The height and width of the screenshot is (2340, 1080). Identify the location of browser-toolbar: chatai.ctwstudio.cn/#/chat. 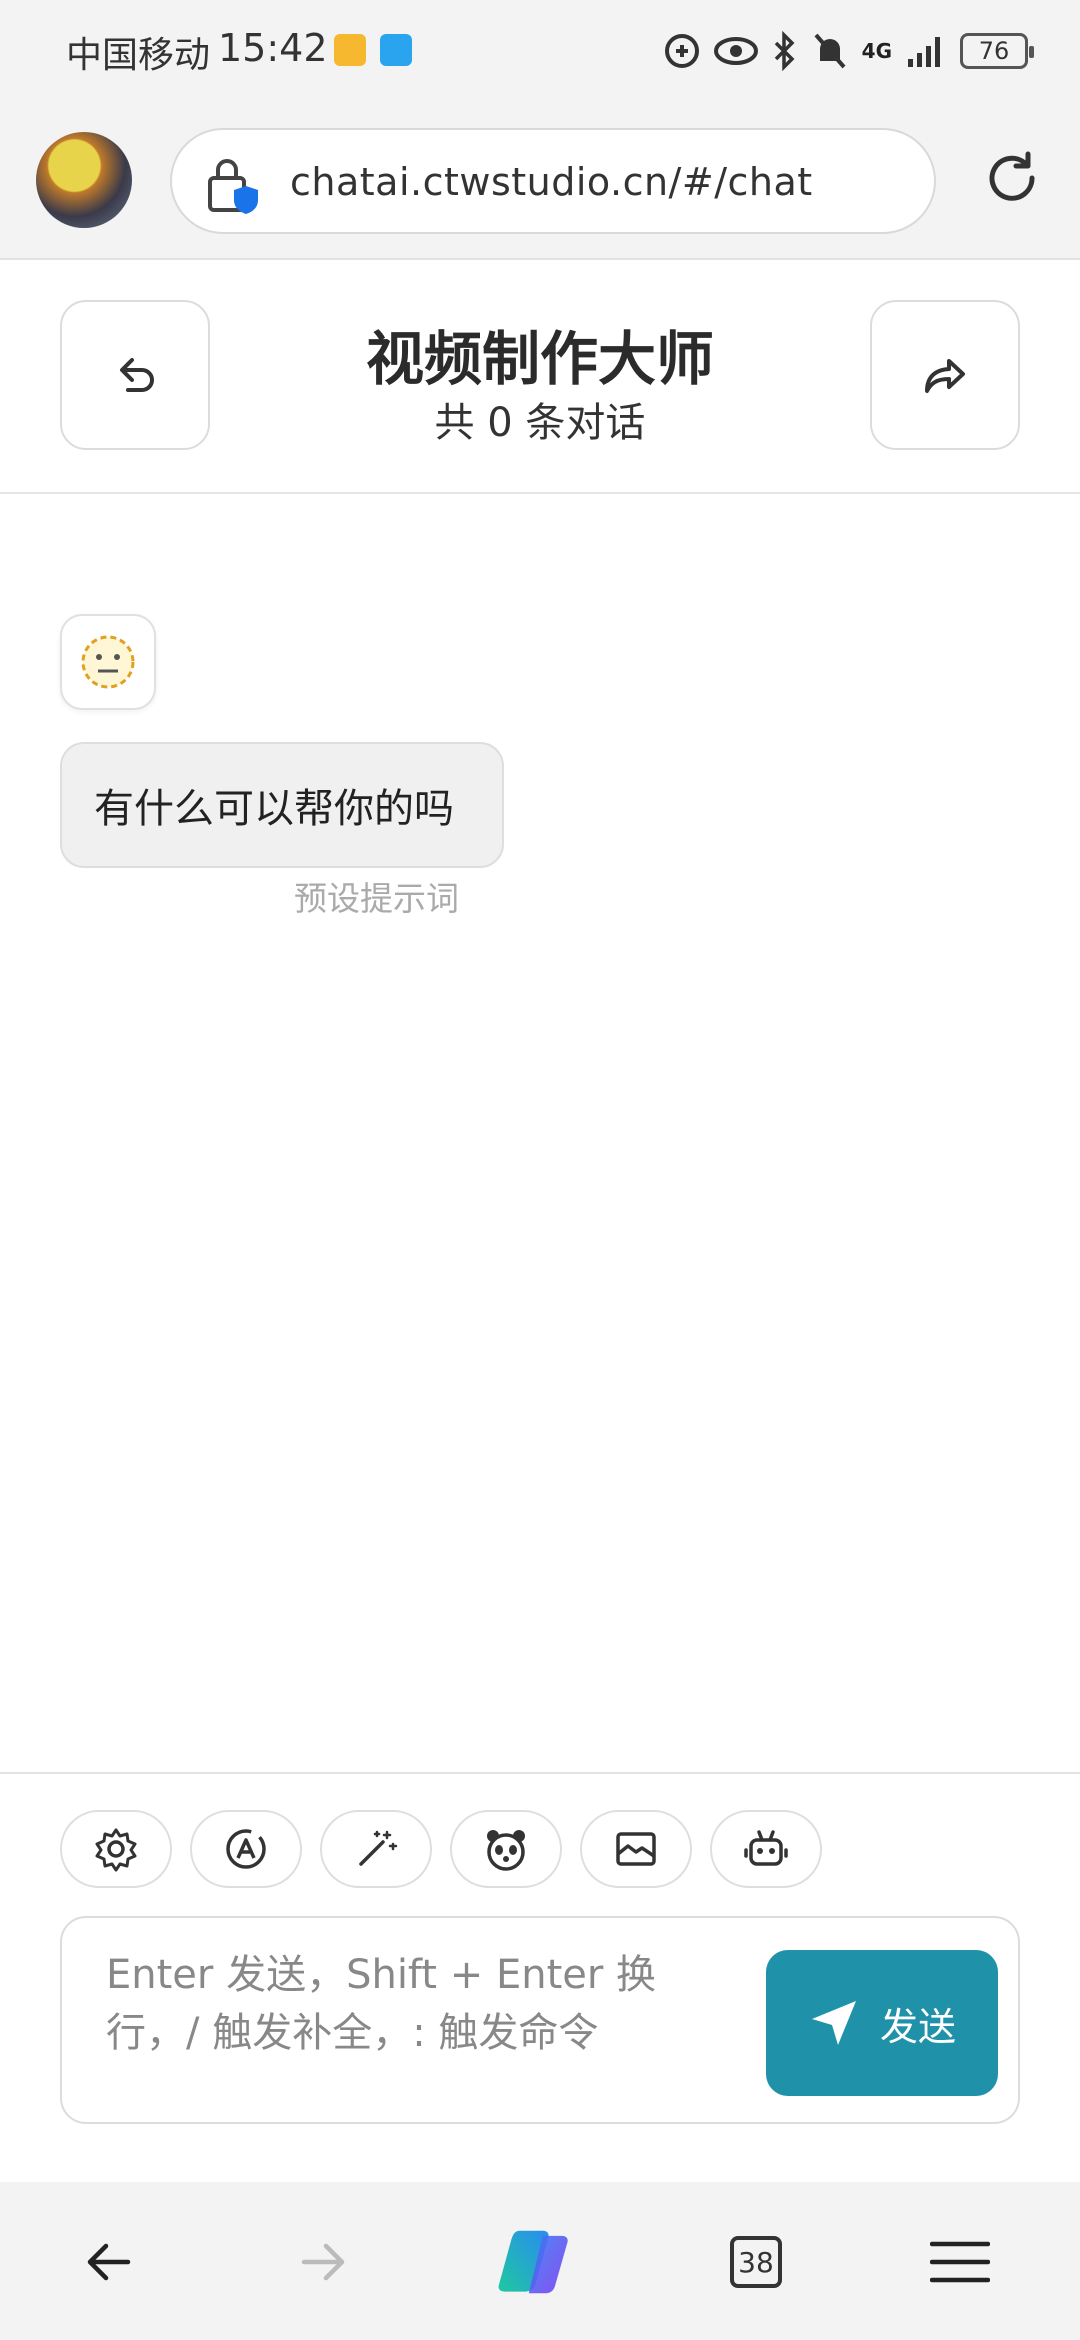
(540, 180).